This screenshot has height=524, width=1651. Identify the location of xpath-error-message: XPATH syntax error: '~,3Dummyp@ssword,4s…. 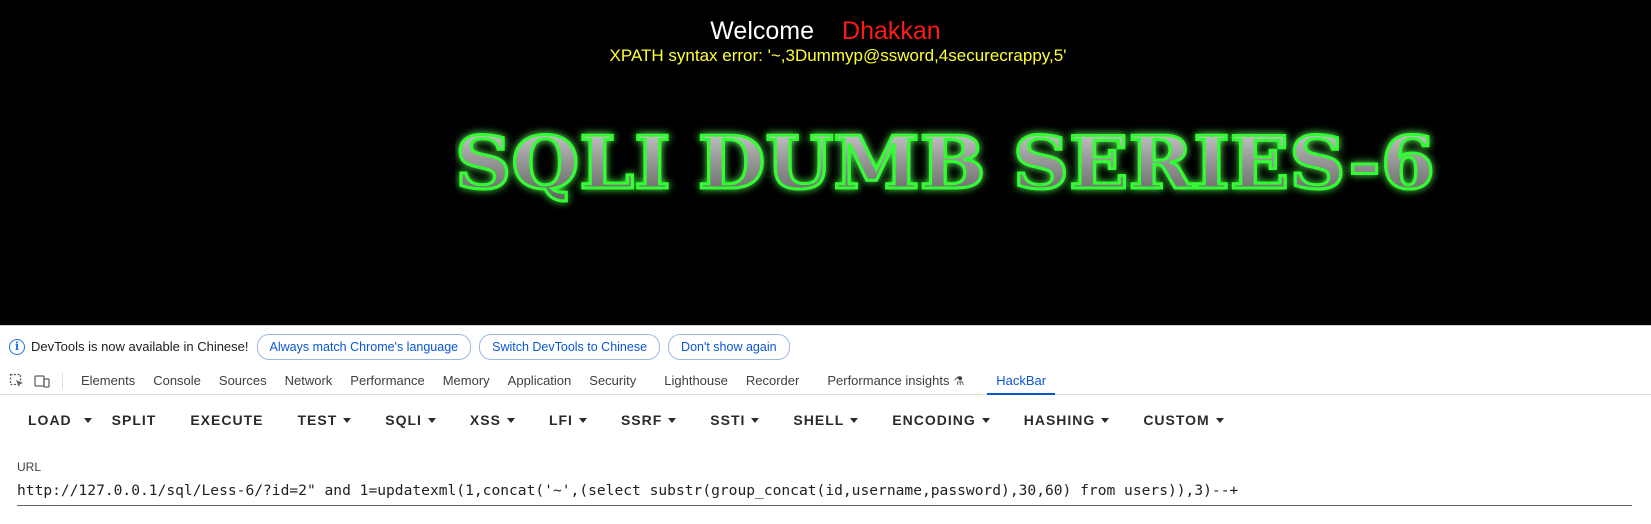
(838, 55).